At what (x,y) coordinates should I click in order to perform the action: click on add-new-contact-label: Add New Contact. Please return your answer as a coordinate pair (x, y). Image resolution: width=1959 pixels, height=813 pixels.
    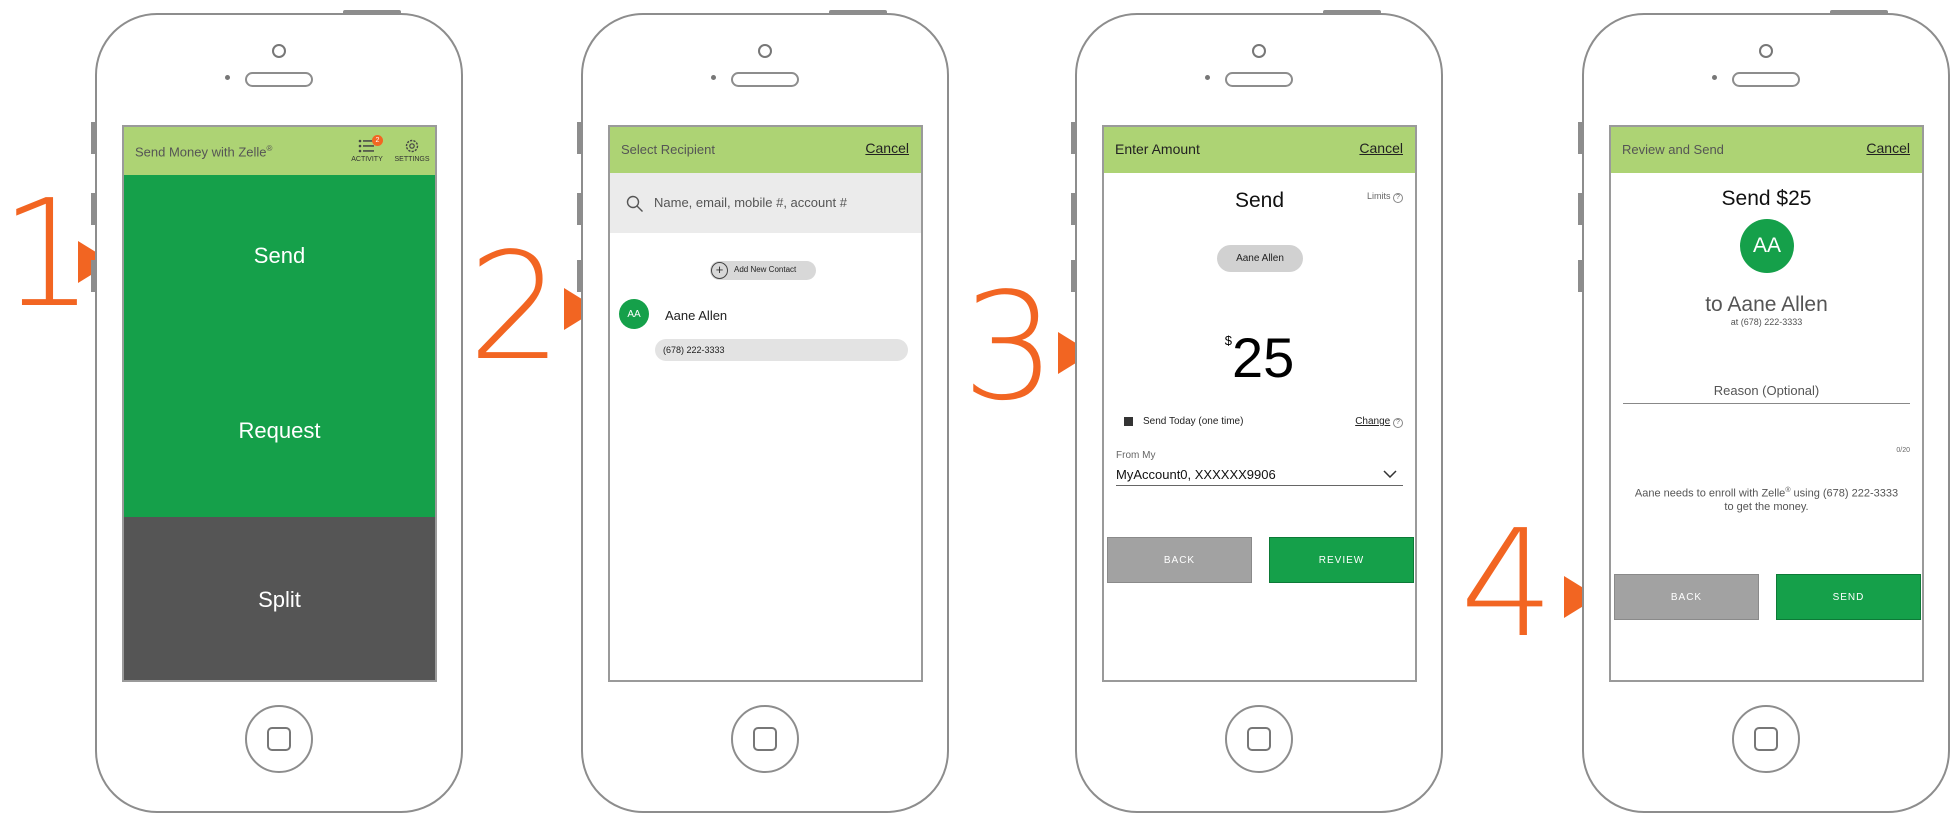
    Looking at the image, I should click on (765, 269).